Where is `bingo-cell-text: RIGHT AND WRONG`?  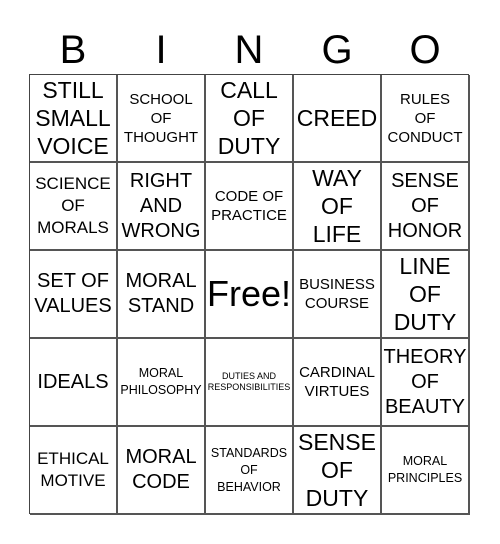
bingo-cell-text: RIGHT AND WRONG is located at coordinates (161, 205).